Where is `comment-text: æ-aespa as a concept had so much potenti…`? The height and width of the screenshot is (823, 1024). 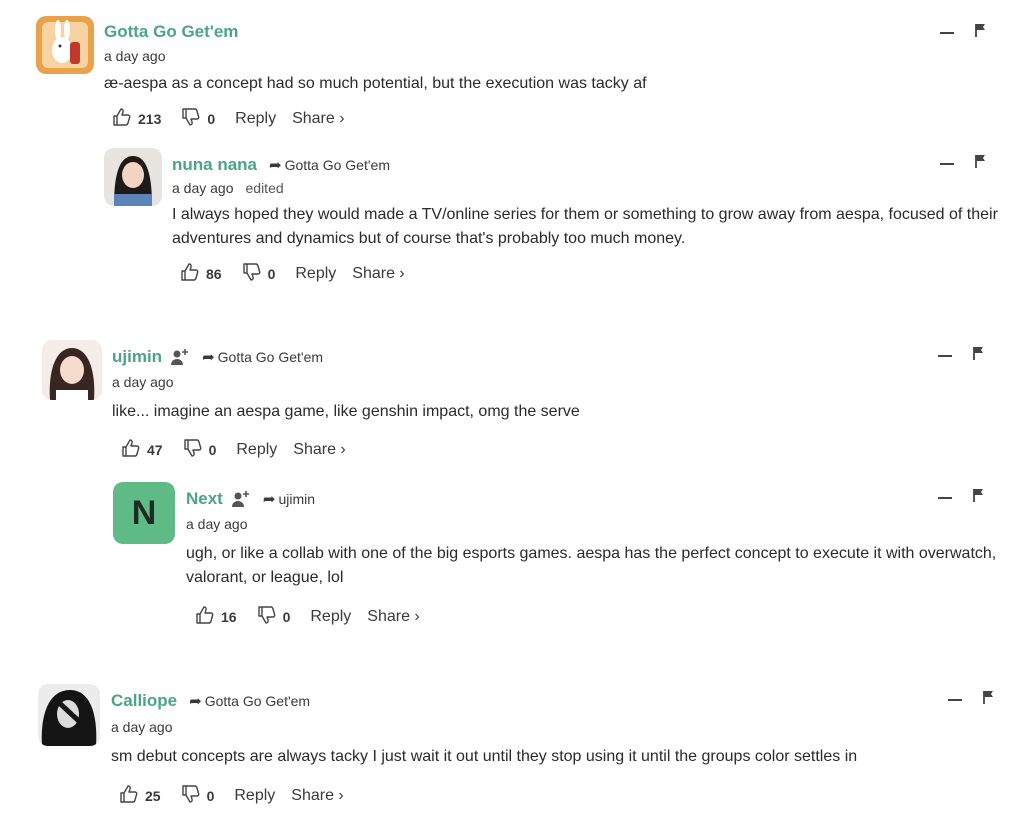 comment-text: æ-aespa as a concept had so much potenti… is located at coordinates (375, 83).